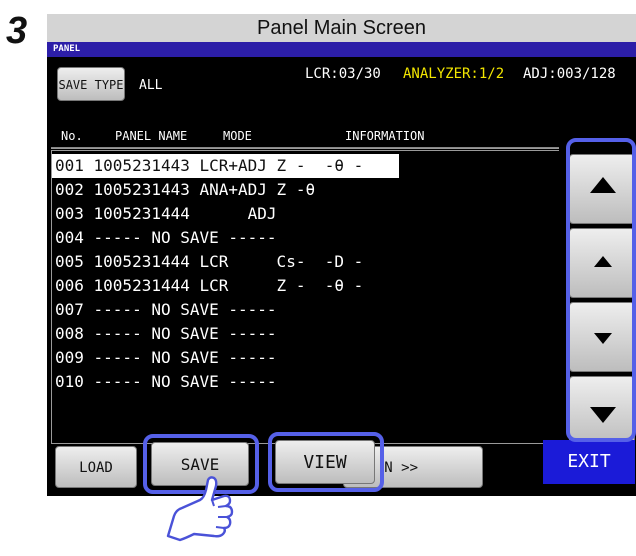 The image size is (636, 556). What do you see at coordinates (385, 136) in the screenshot?
I see `header-information: INFORMATION` at bounding box center [385, 136].